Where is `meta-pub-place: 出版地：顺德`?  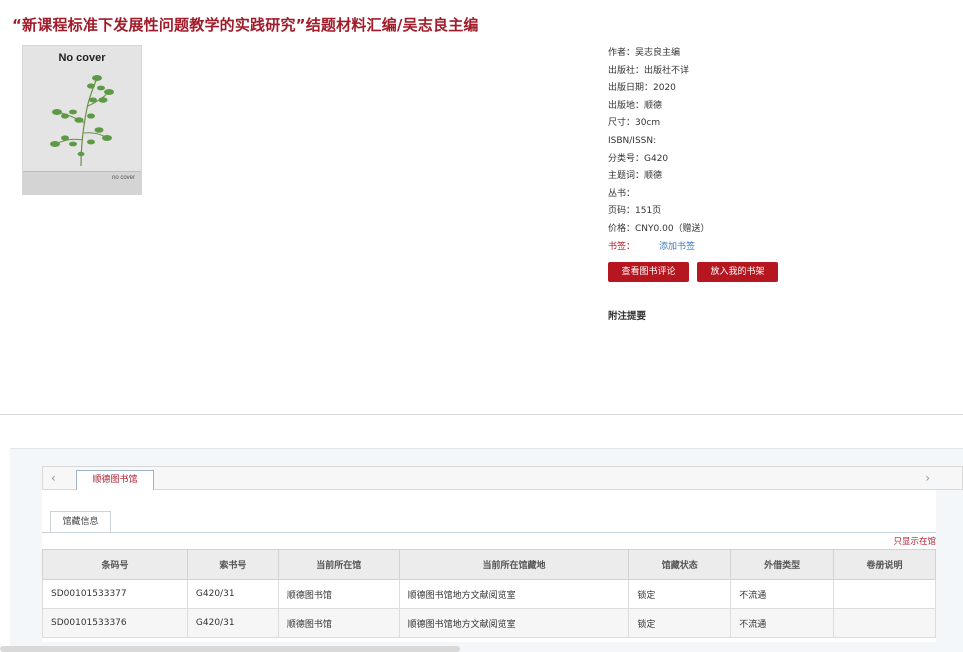 meta-pub-place: 出版地：顺德 is located at coordinates (635, 105).